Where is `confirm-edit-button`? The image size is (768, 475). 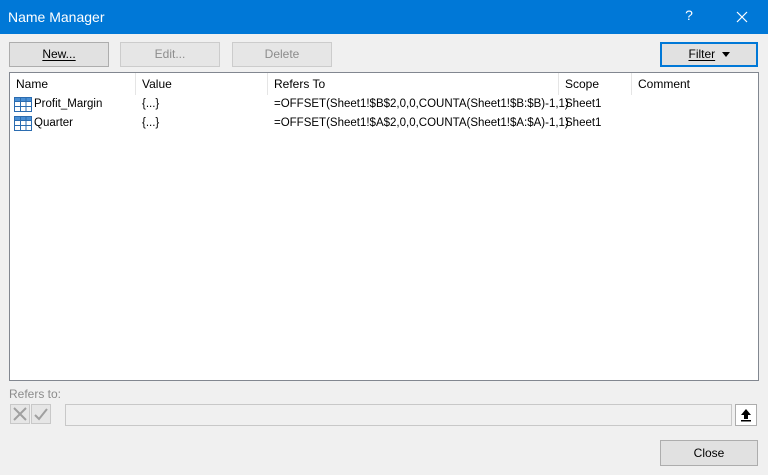
confirm-edit-button is located at coordinates (41, 414).